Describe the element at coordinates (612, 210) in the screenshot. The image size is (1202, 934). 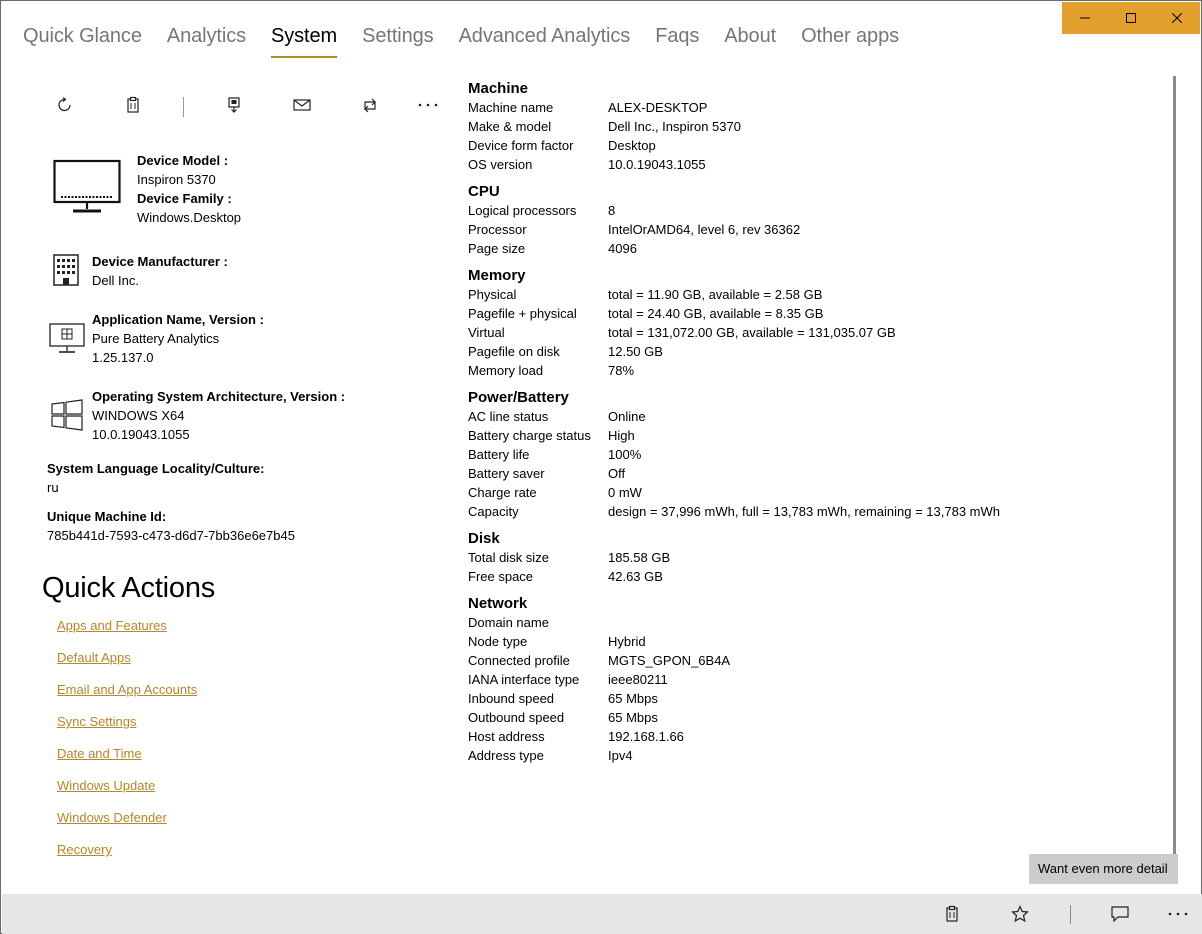
I see `info-value: 8` at that location.